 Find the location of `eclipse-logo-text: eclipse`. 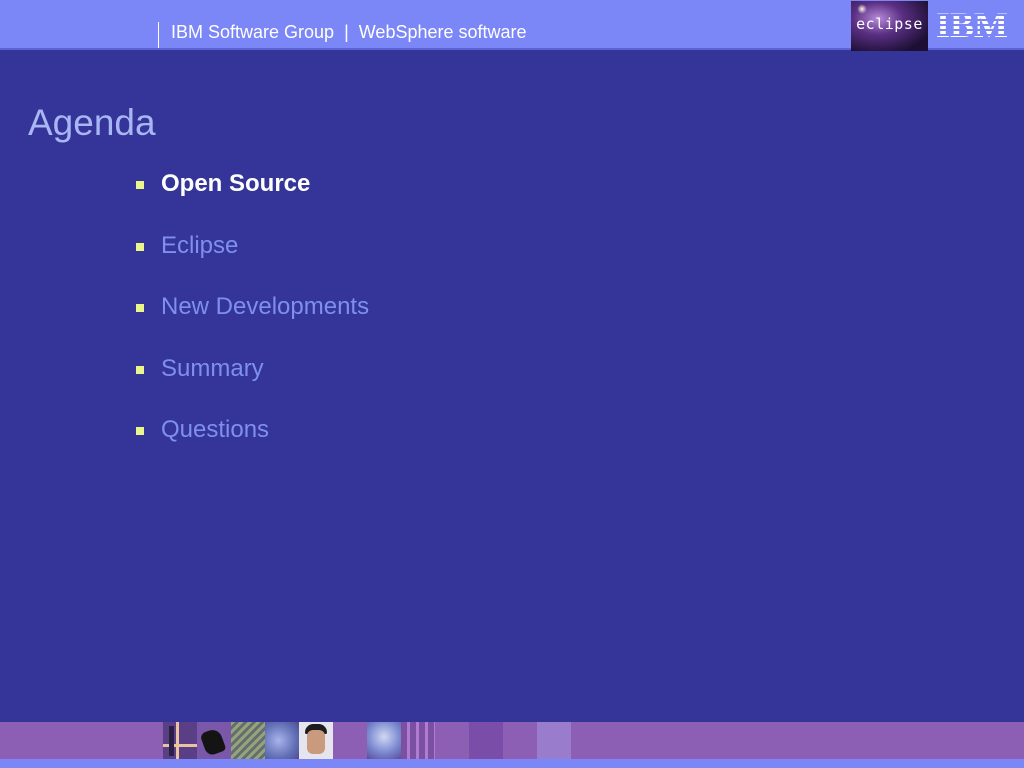

eclipse-logo-text: eclipse is located at coordinates (889, 24).